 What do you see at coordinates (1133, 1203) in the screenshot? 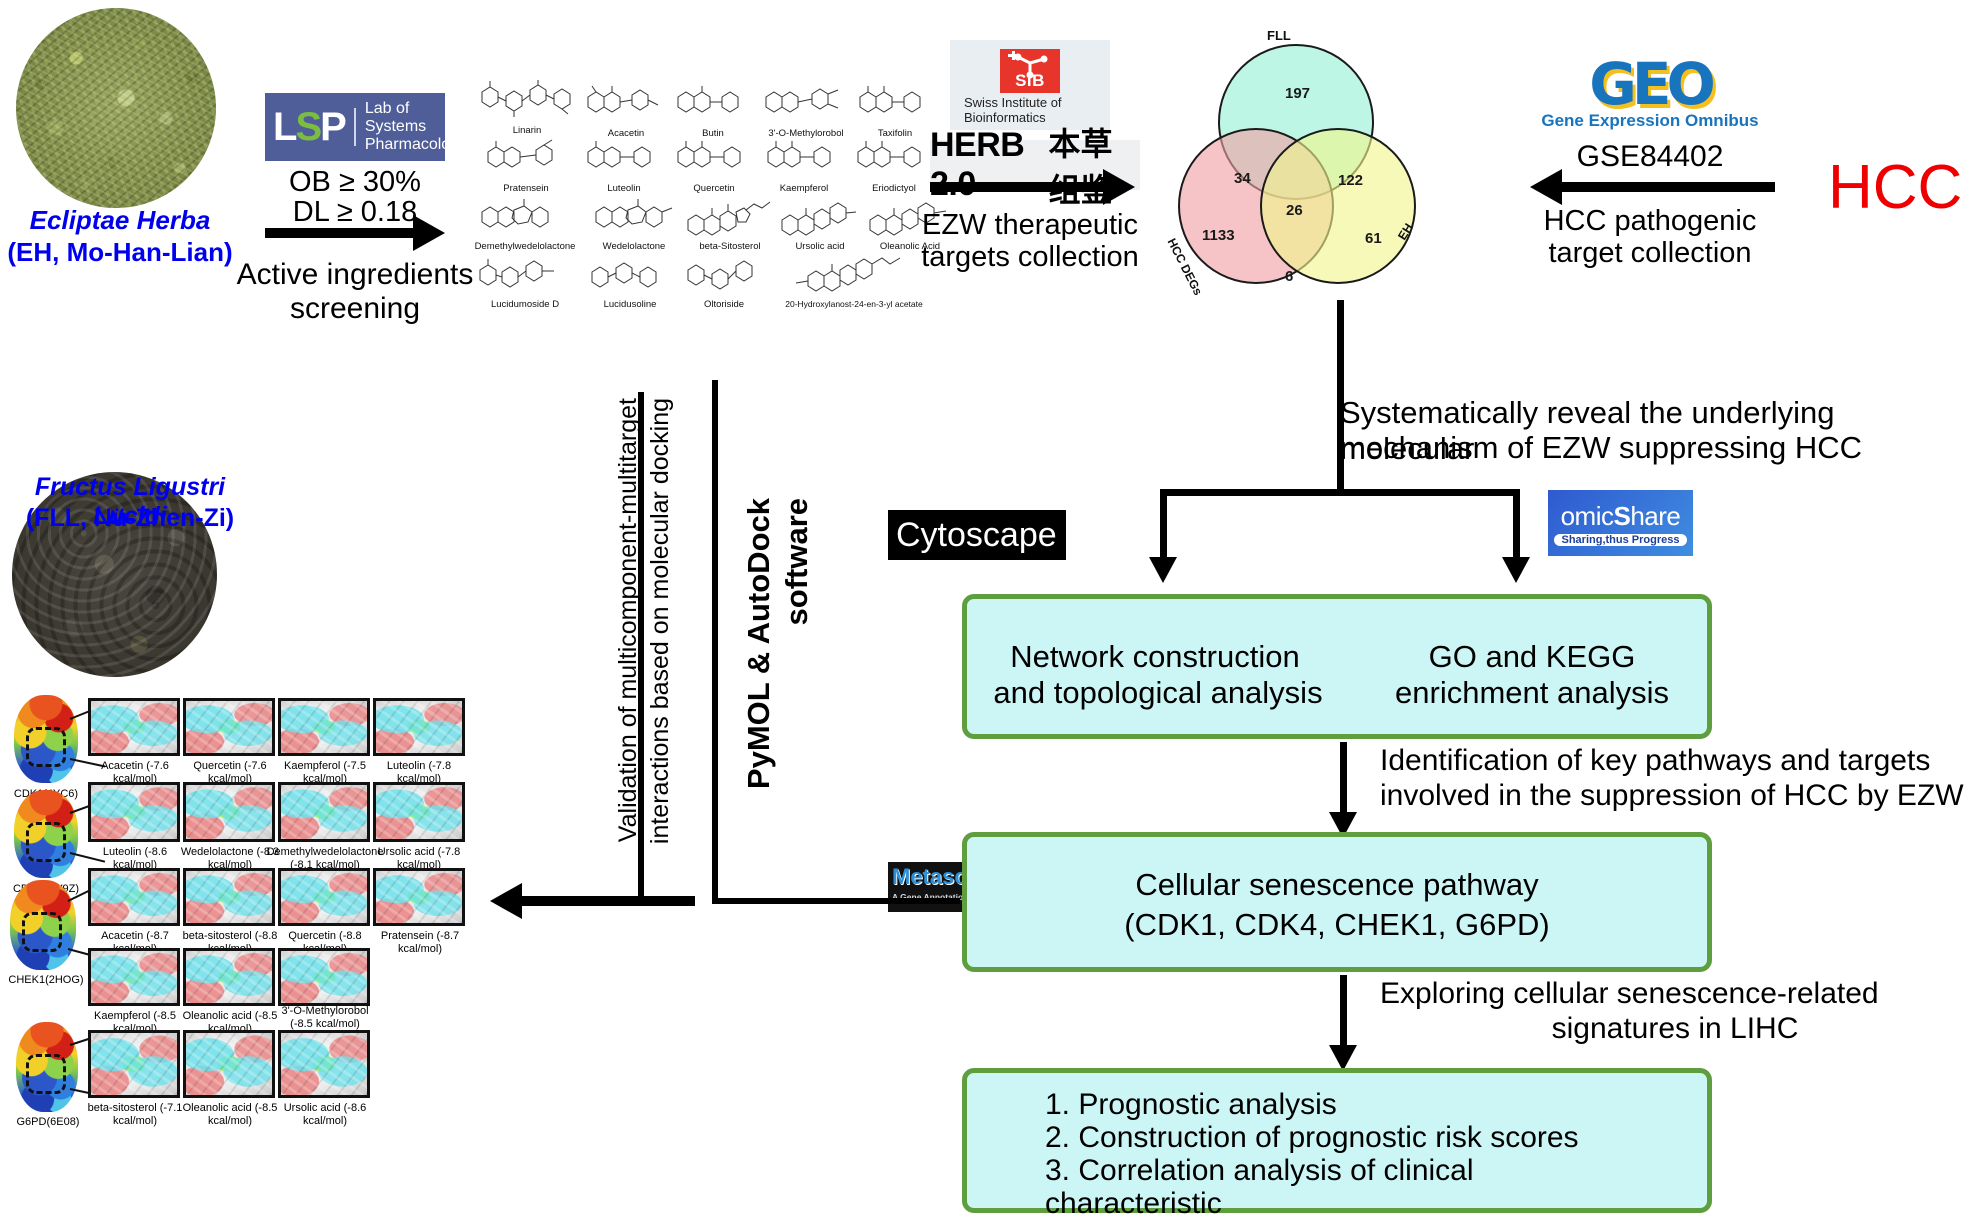
I see `outcome-item-3-cont: characteristic` at bounding box center [1133, 1203].